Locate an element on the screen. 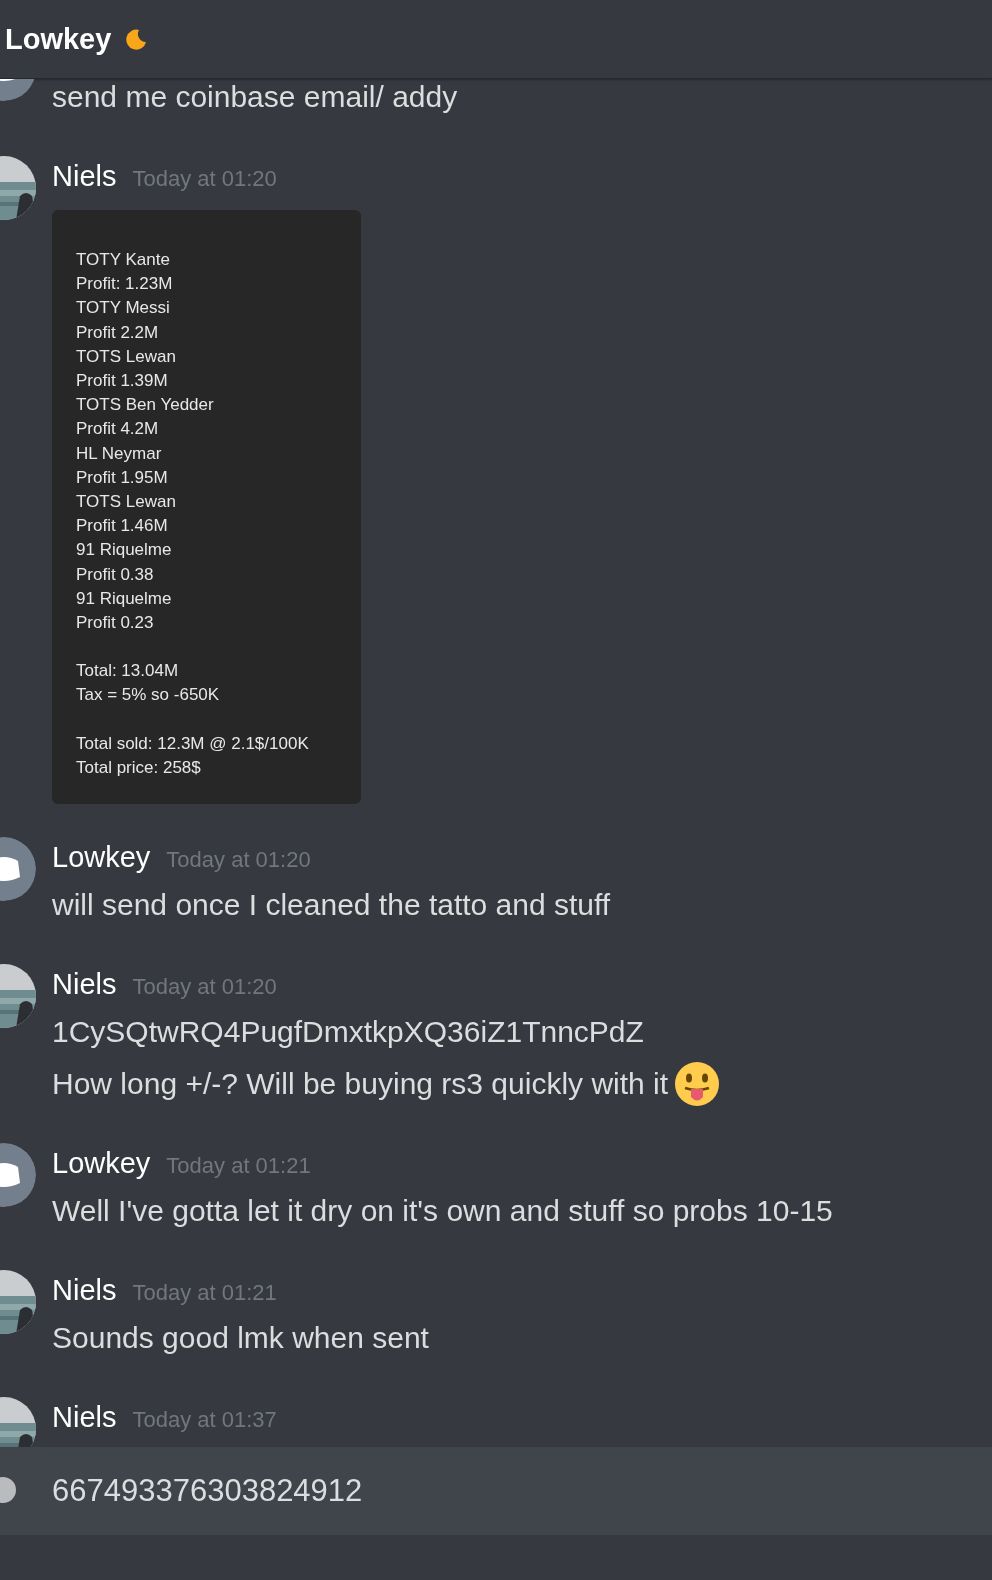  message-text: 1CySQtwRQ4PugfDmxtkpXQ36iZ1TnncPdZ is located at coordinates (348, 1032).